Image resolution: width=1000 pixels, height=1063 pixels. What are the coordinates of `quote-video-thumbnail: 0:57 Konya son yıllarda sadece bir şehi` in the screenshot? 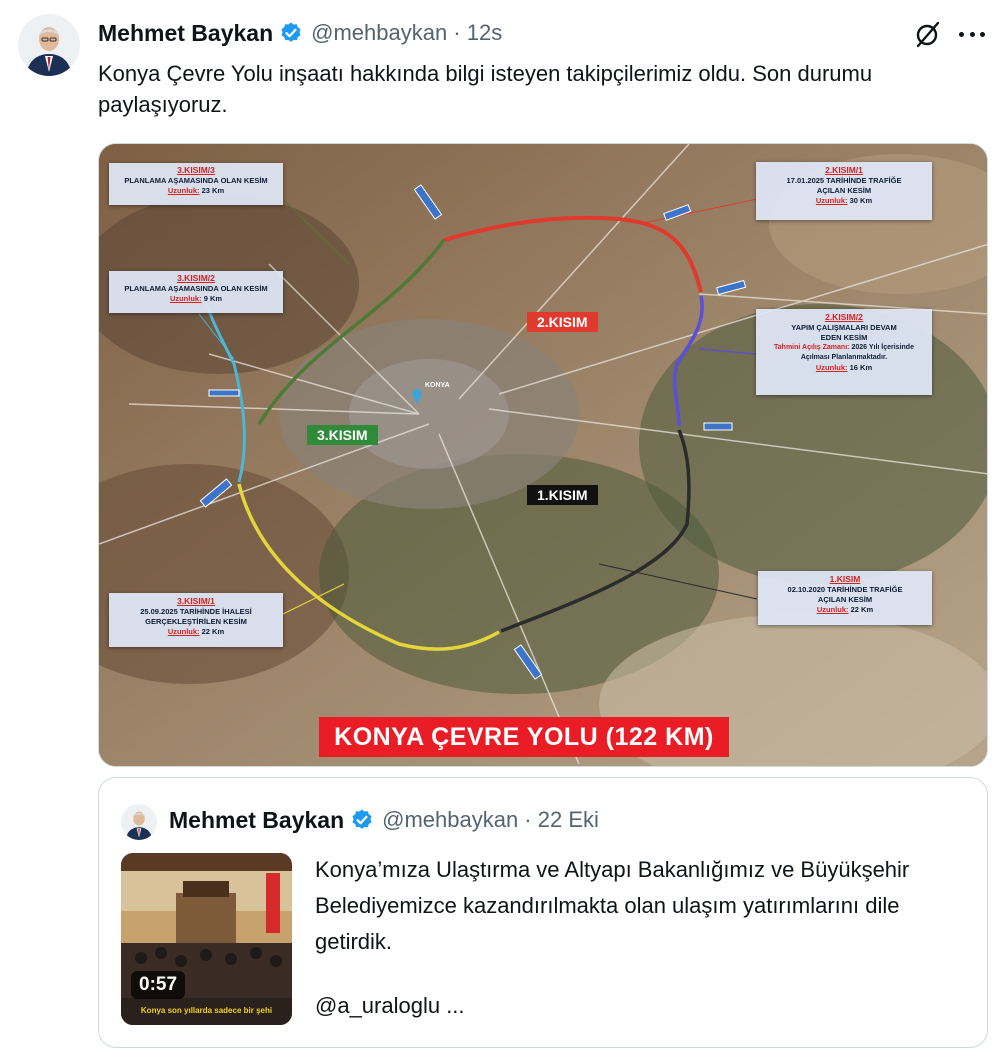 It's located at (206, 939).